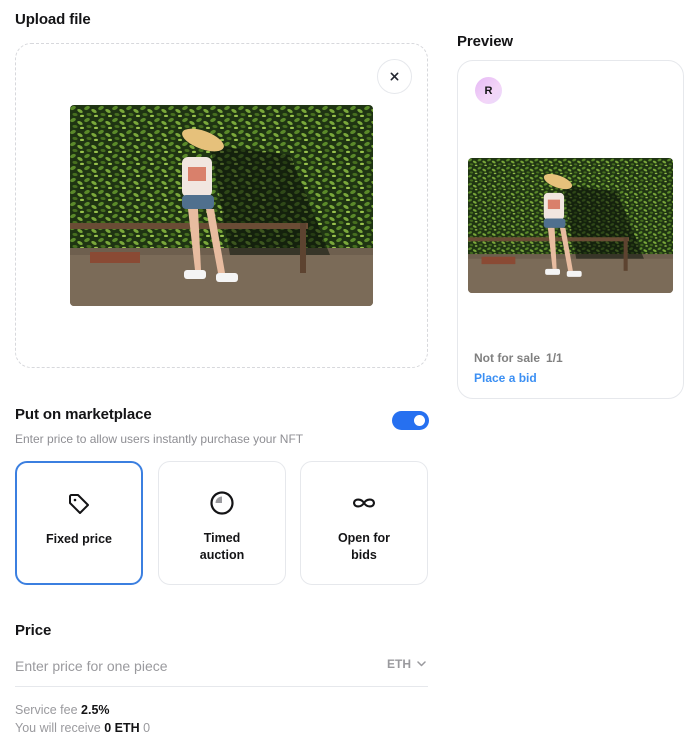 The width and height of the screenshot is (697, 745). What do you see at coordinates (95, 710) in the screenshot?
I see `service-fee-value: 2.5%` at bounding box center [95, 710].